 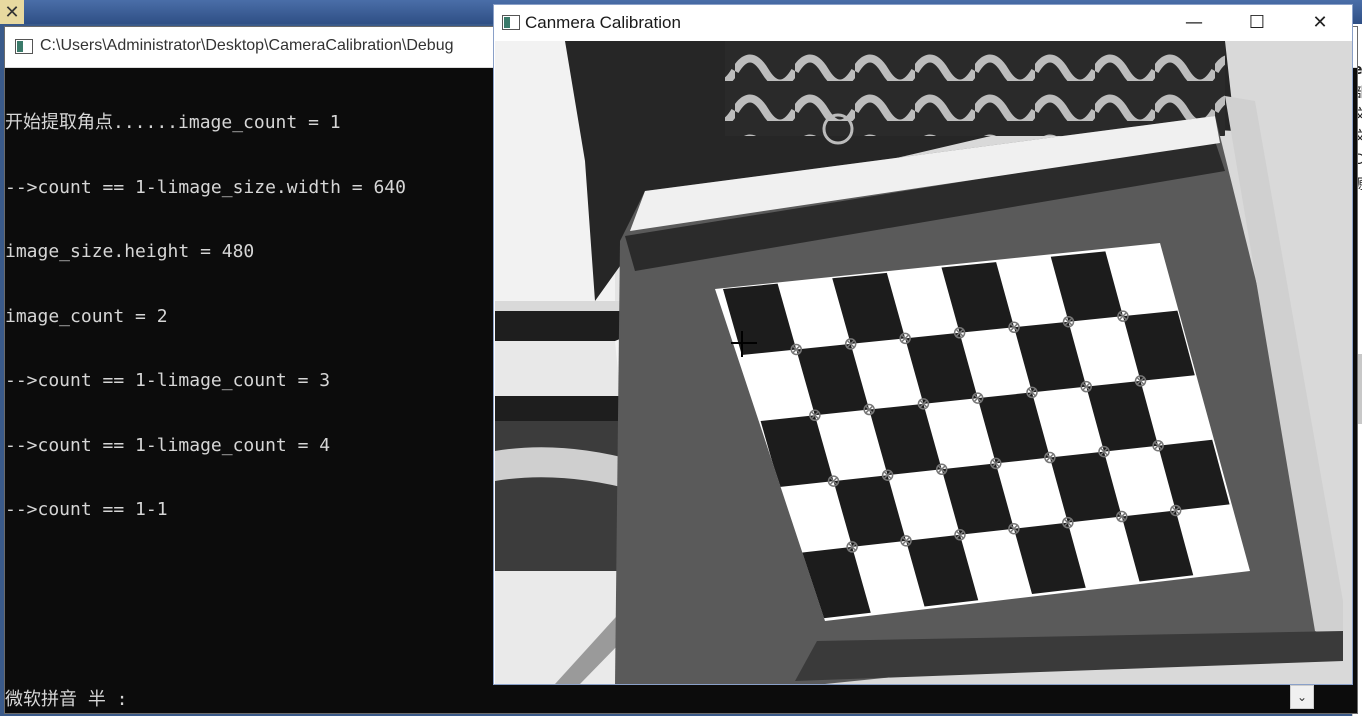 I want to click on close-icon: ✕, so click(x=1320, y=22).